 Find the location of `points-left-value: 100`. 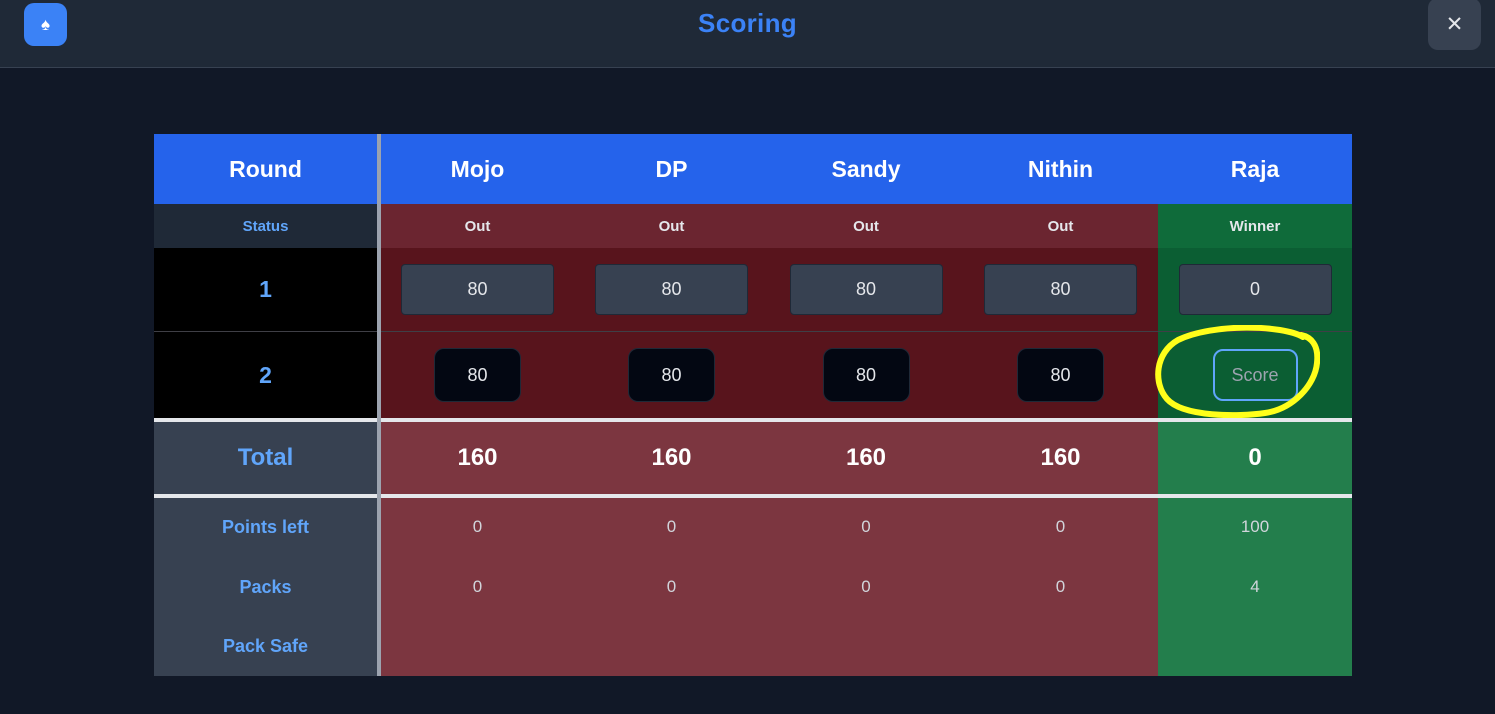

points-left-value: 100 is located at coordinates (1255, 526).